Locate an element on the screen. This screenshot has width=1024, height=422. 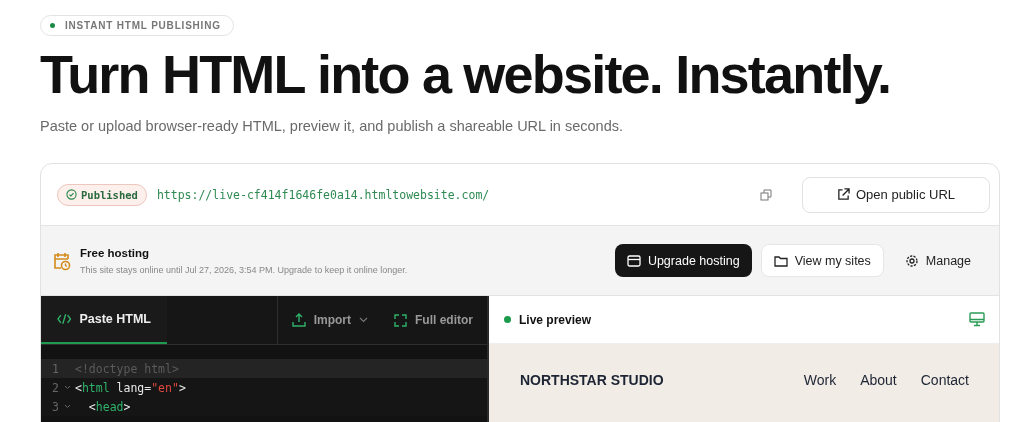
hosting-note: This site stays online until Jul 27, 2026, 3:54 PM. Upgrade to keep it online longer. is located at coordinates (244, 269).